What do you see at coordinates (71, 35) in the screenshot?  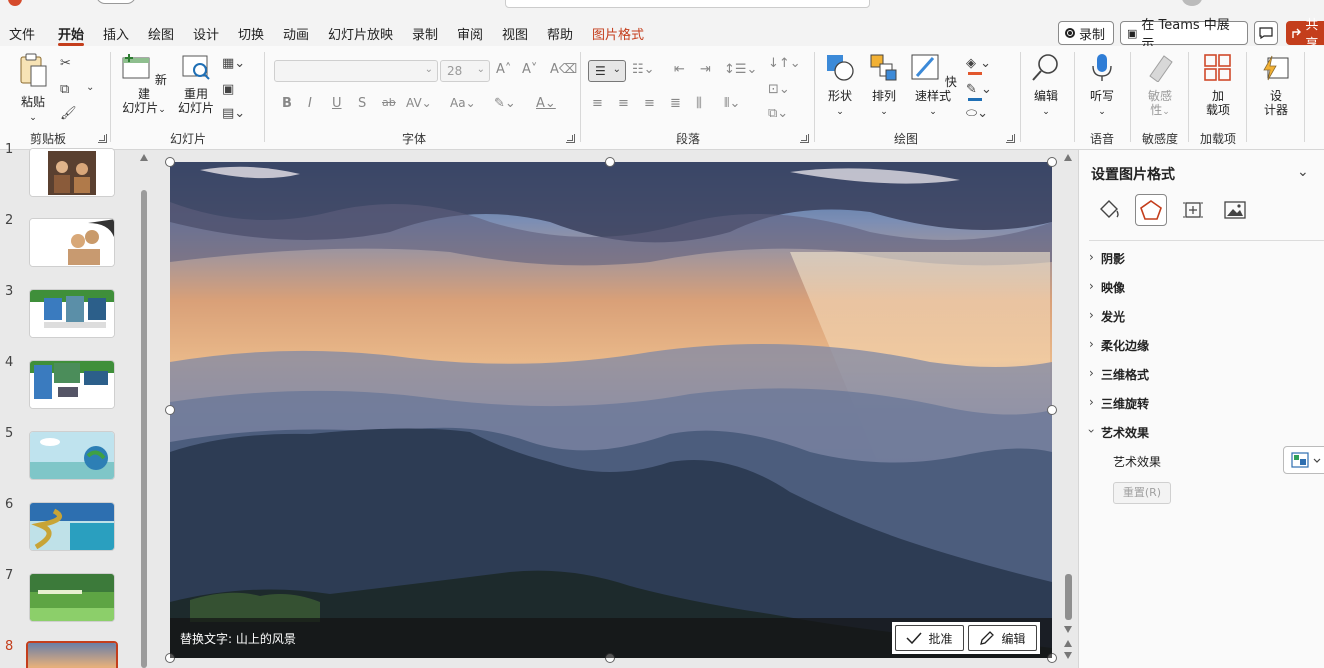 I see `tab-home: 开始` at bounding box center [71, 35].